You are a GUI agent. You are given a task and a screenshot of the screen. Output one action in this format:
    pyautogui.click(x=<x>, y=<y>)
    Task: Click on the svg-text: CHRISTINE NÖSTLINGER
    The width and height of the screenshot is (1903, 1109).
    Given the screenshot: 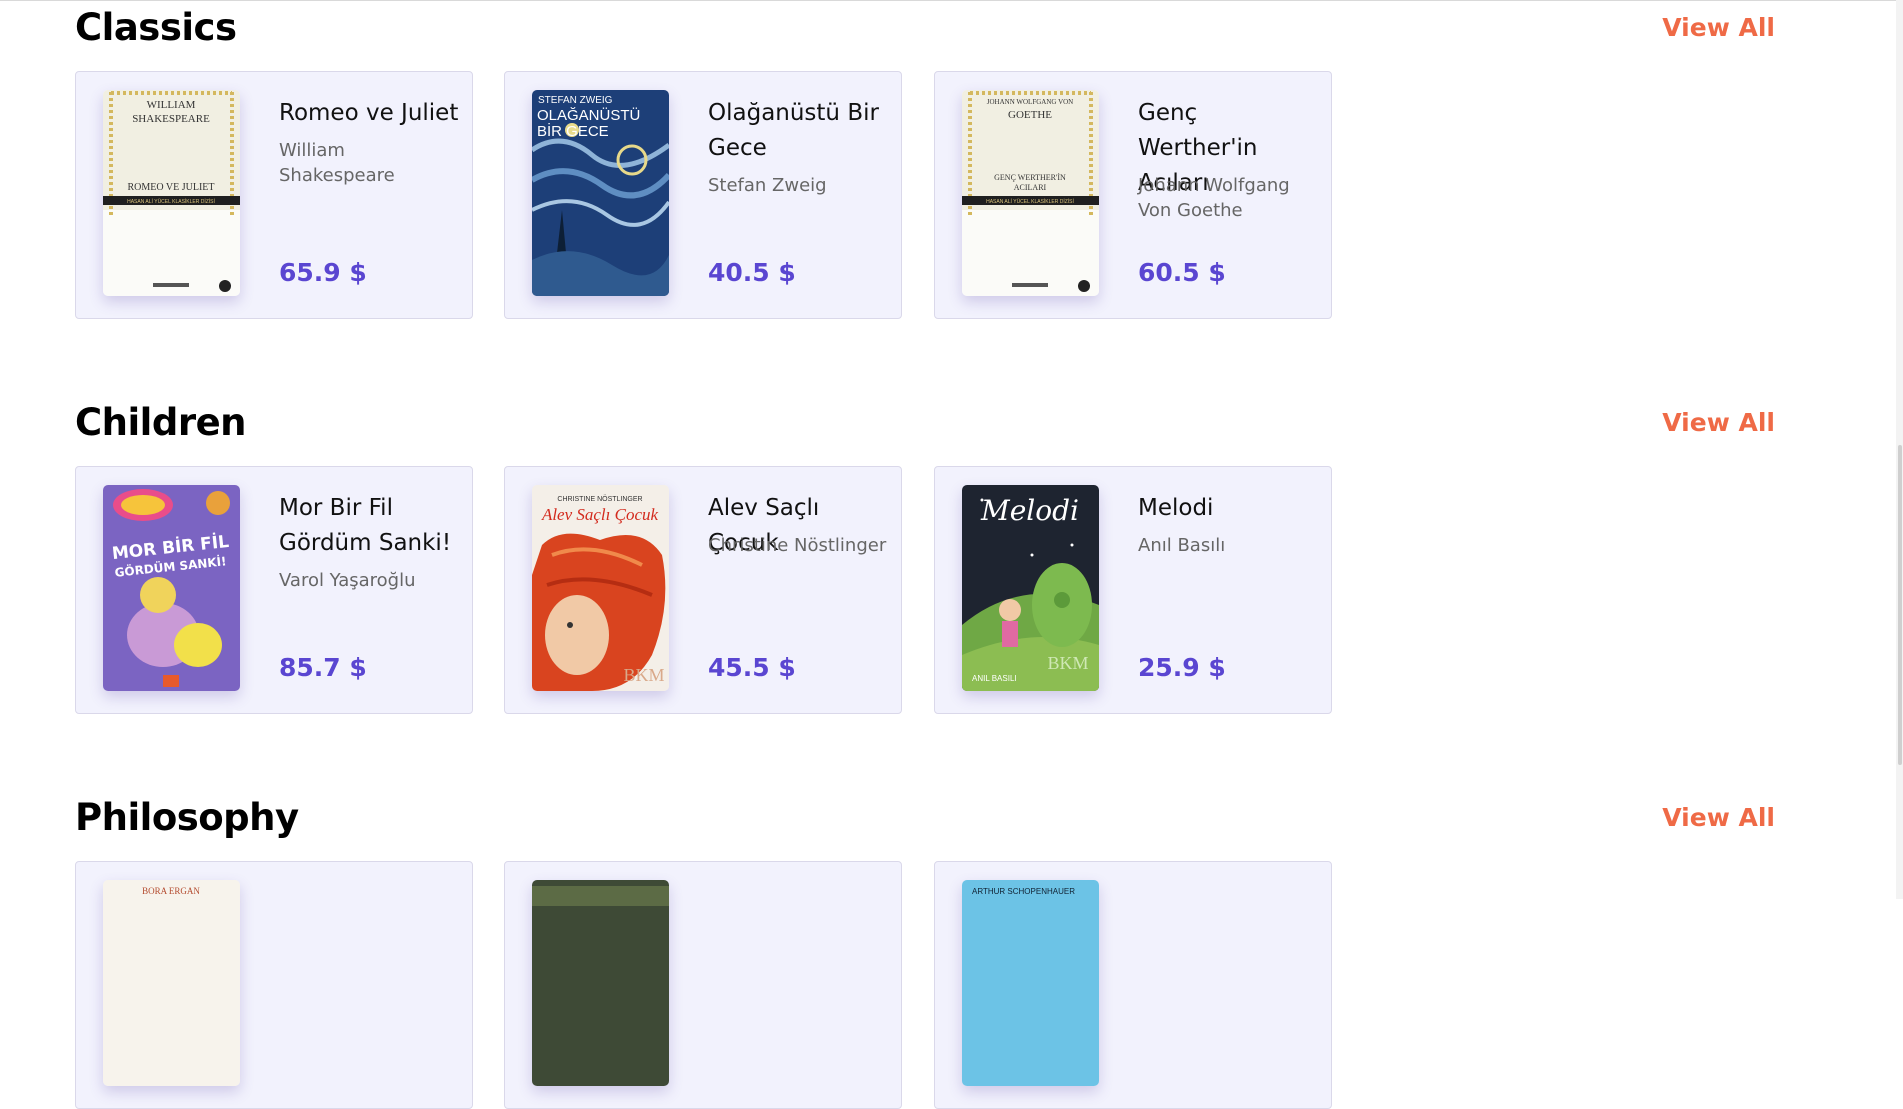 What is the action you would take?
    pyautogui.click(x=599, y=499)
    